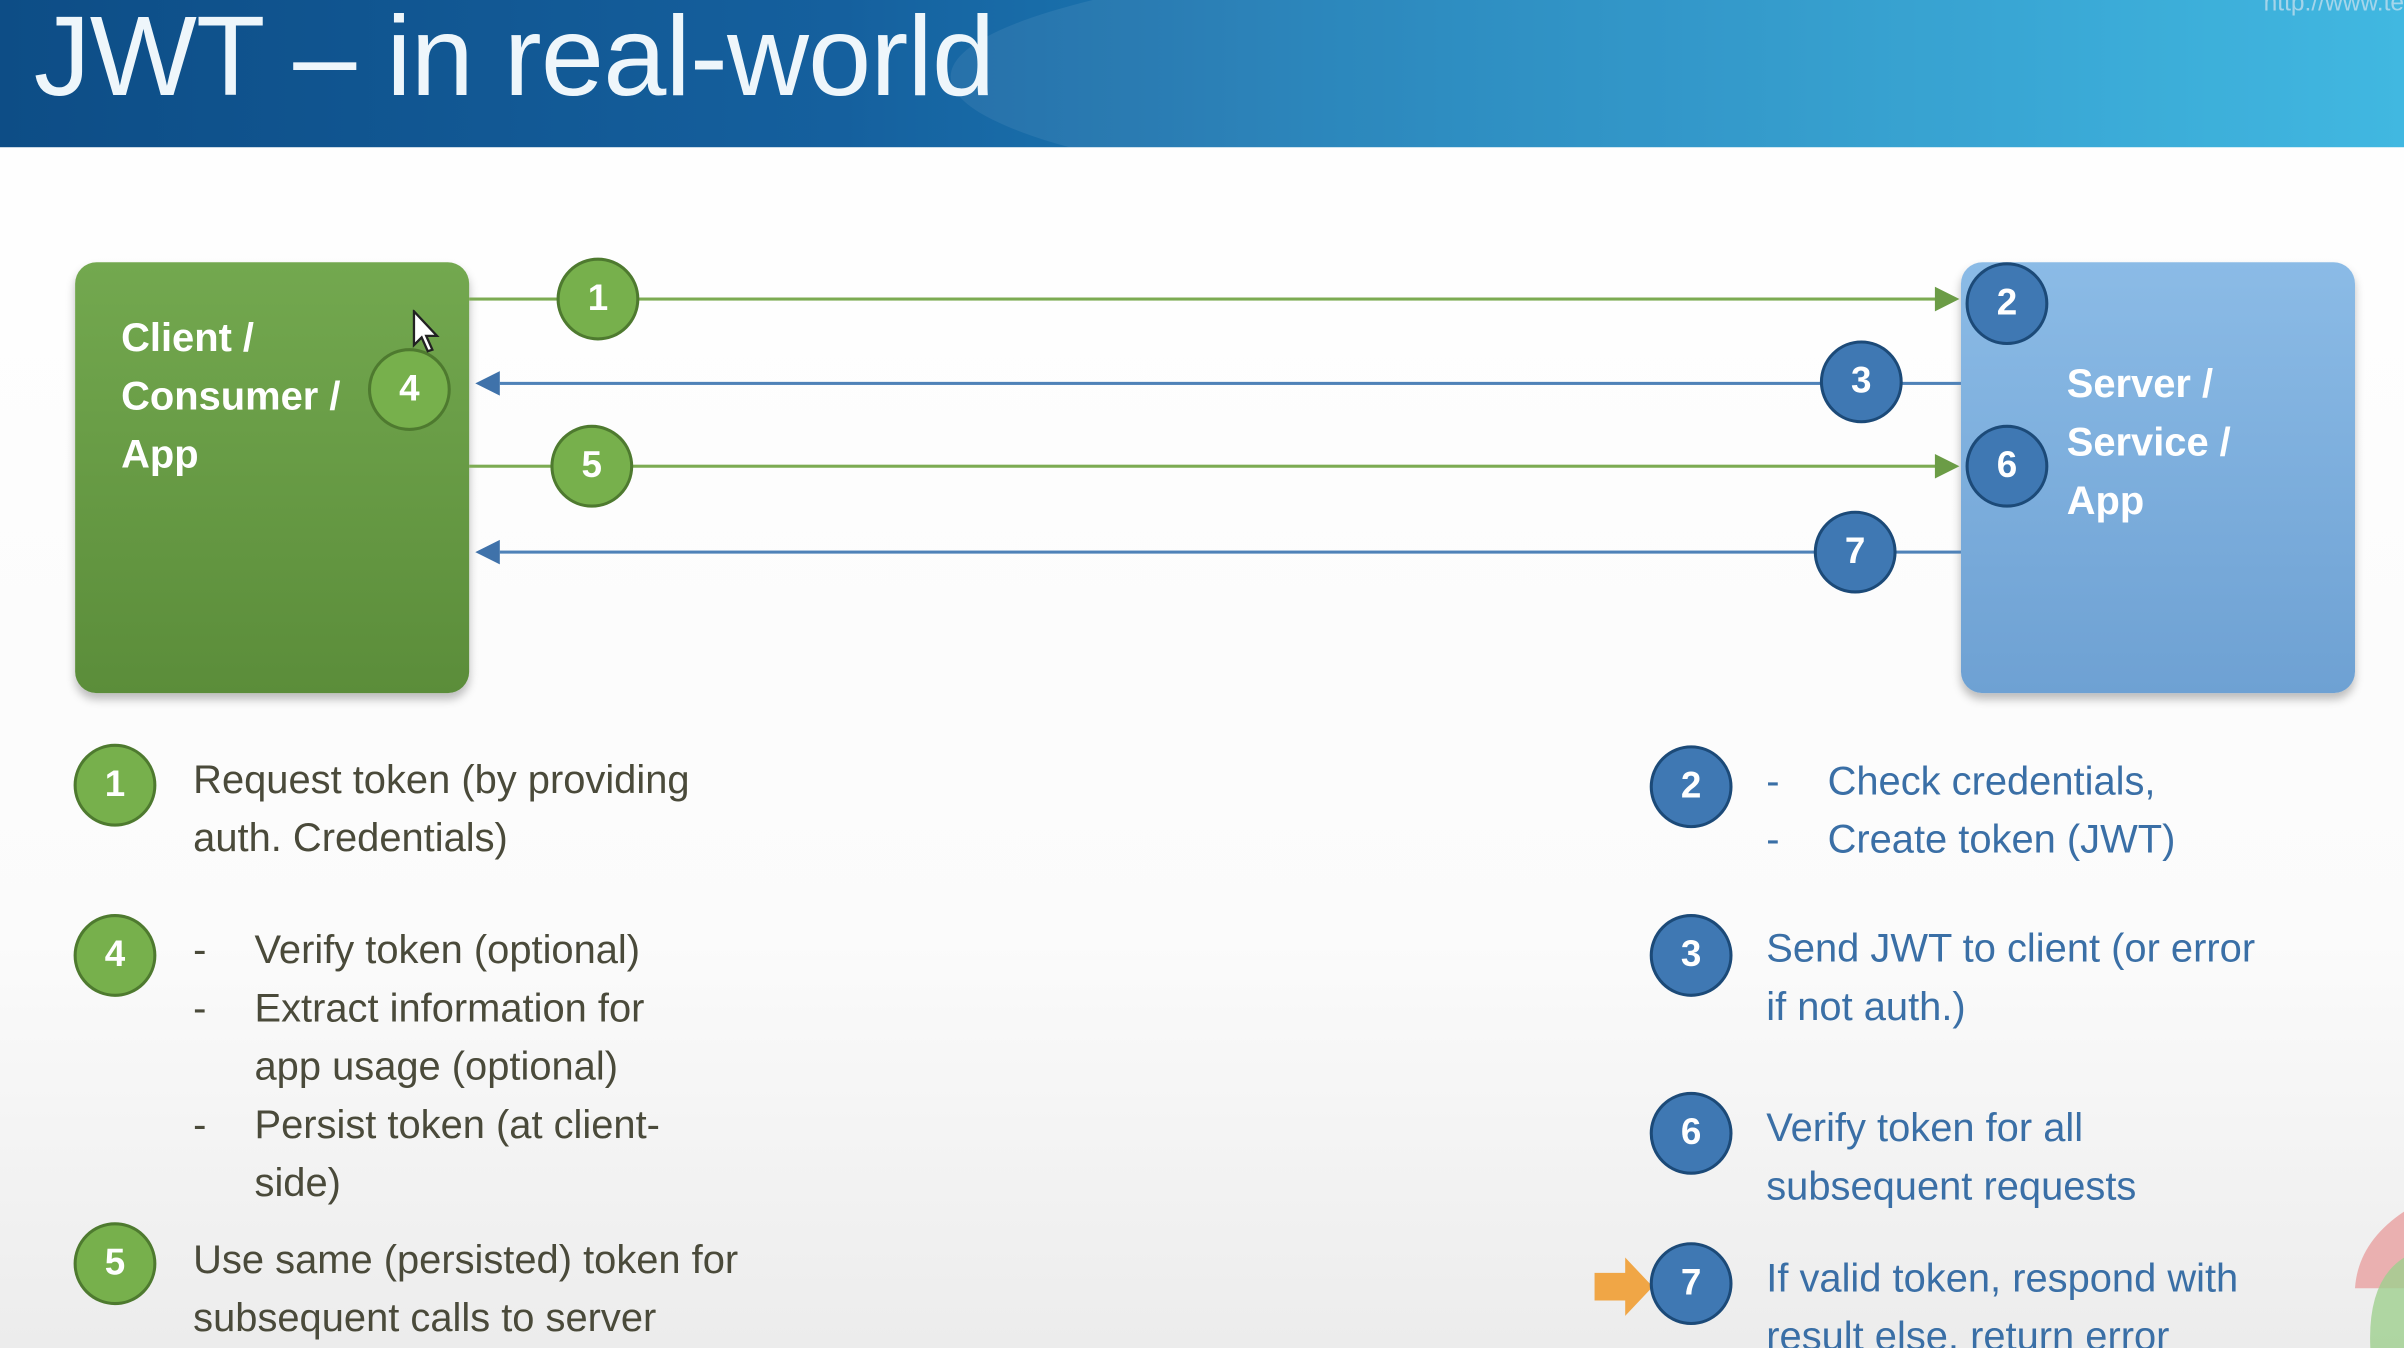 Image resolution: width=2404 pixels, height=1348 pixels. I want to click on legend-step-2-badge: 2, so click(1691, 787).